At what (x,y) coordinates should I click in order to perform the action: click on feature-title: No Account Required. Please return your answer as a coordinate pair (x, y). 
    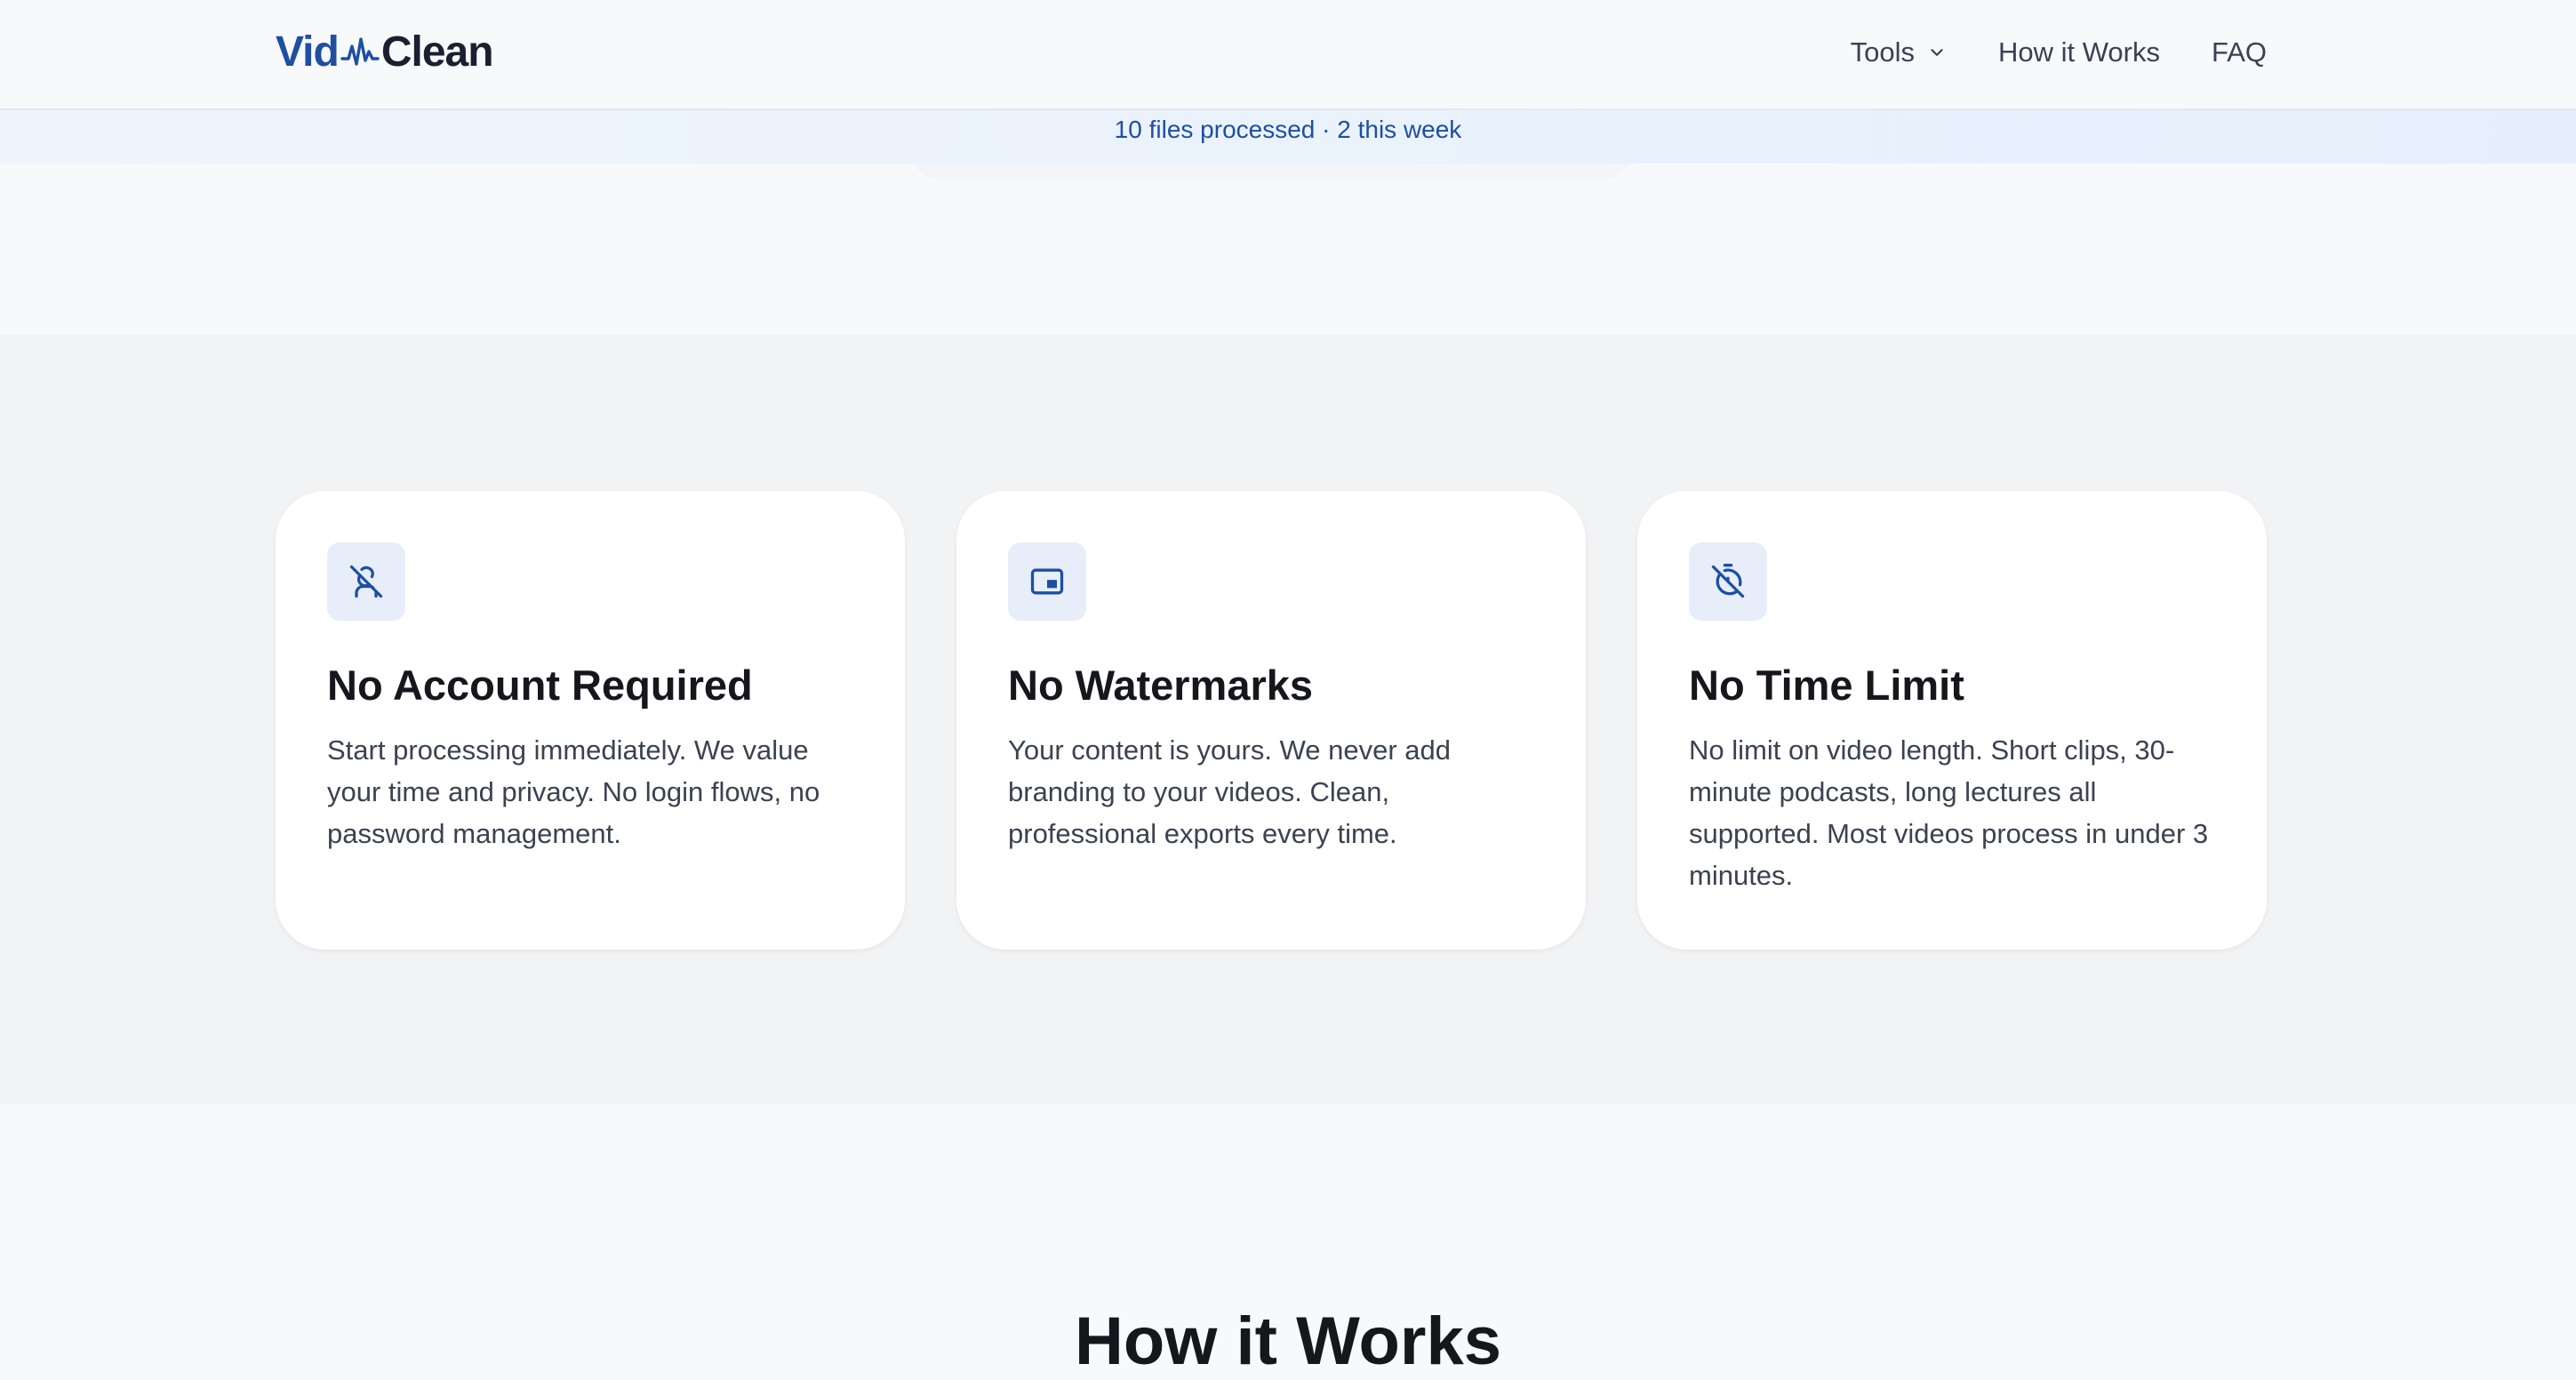
    Looking at the image, I should click on (540, 685).